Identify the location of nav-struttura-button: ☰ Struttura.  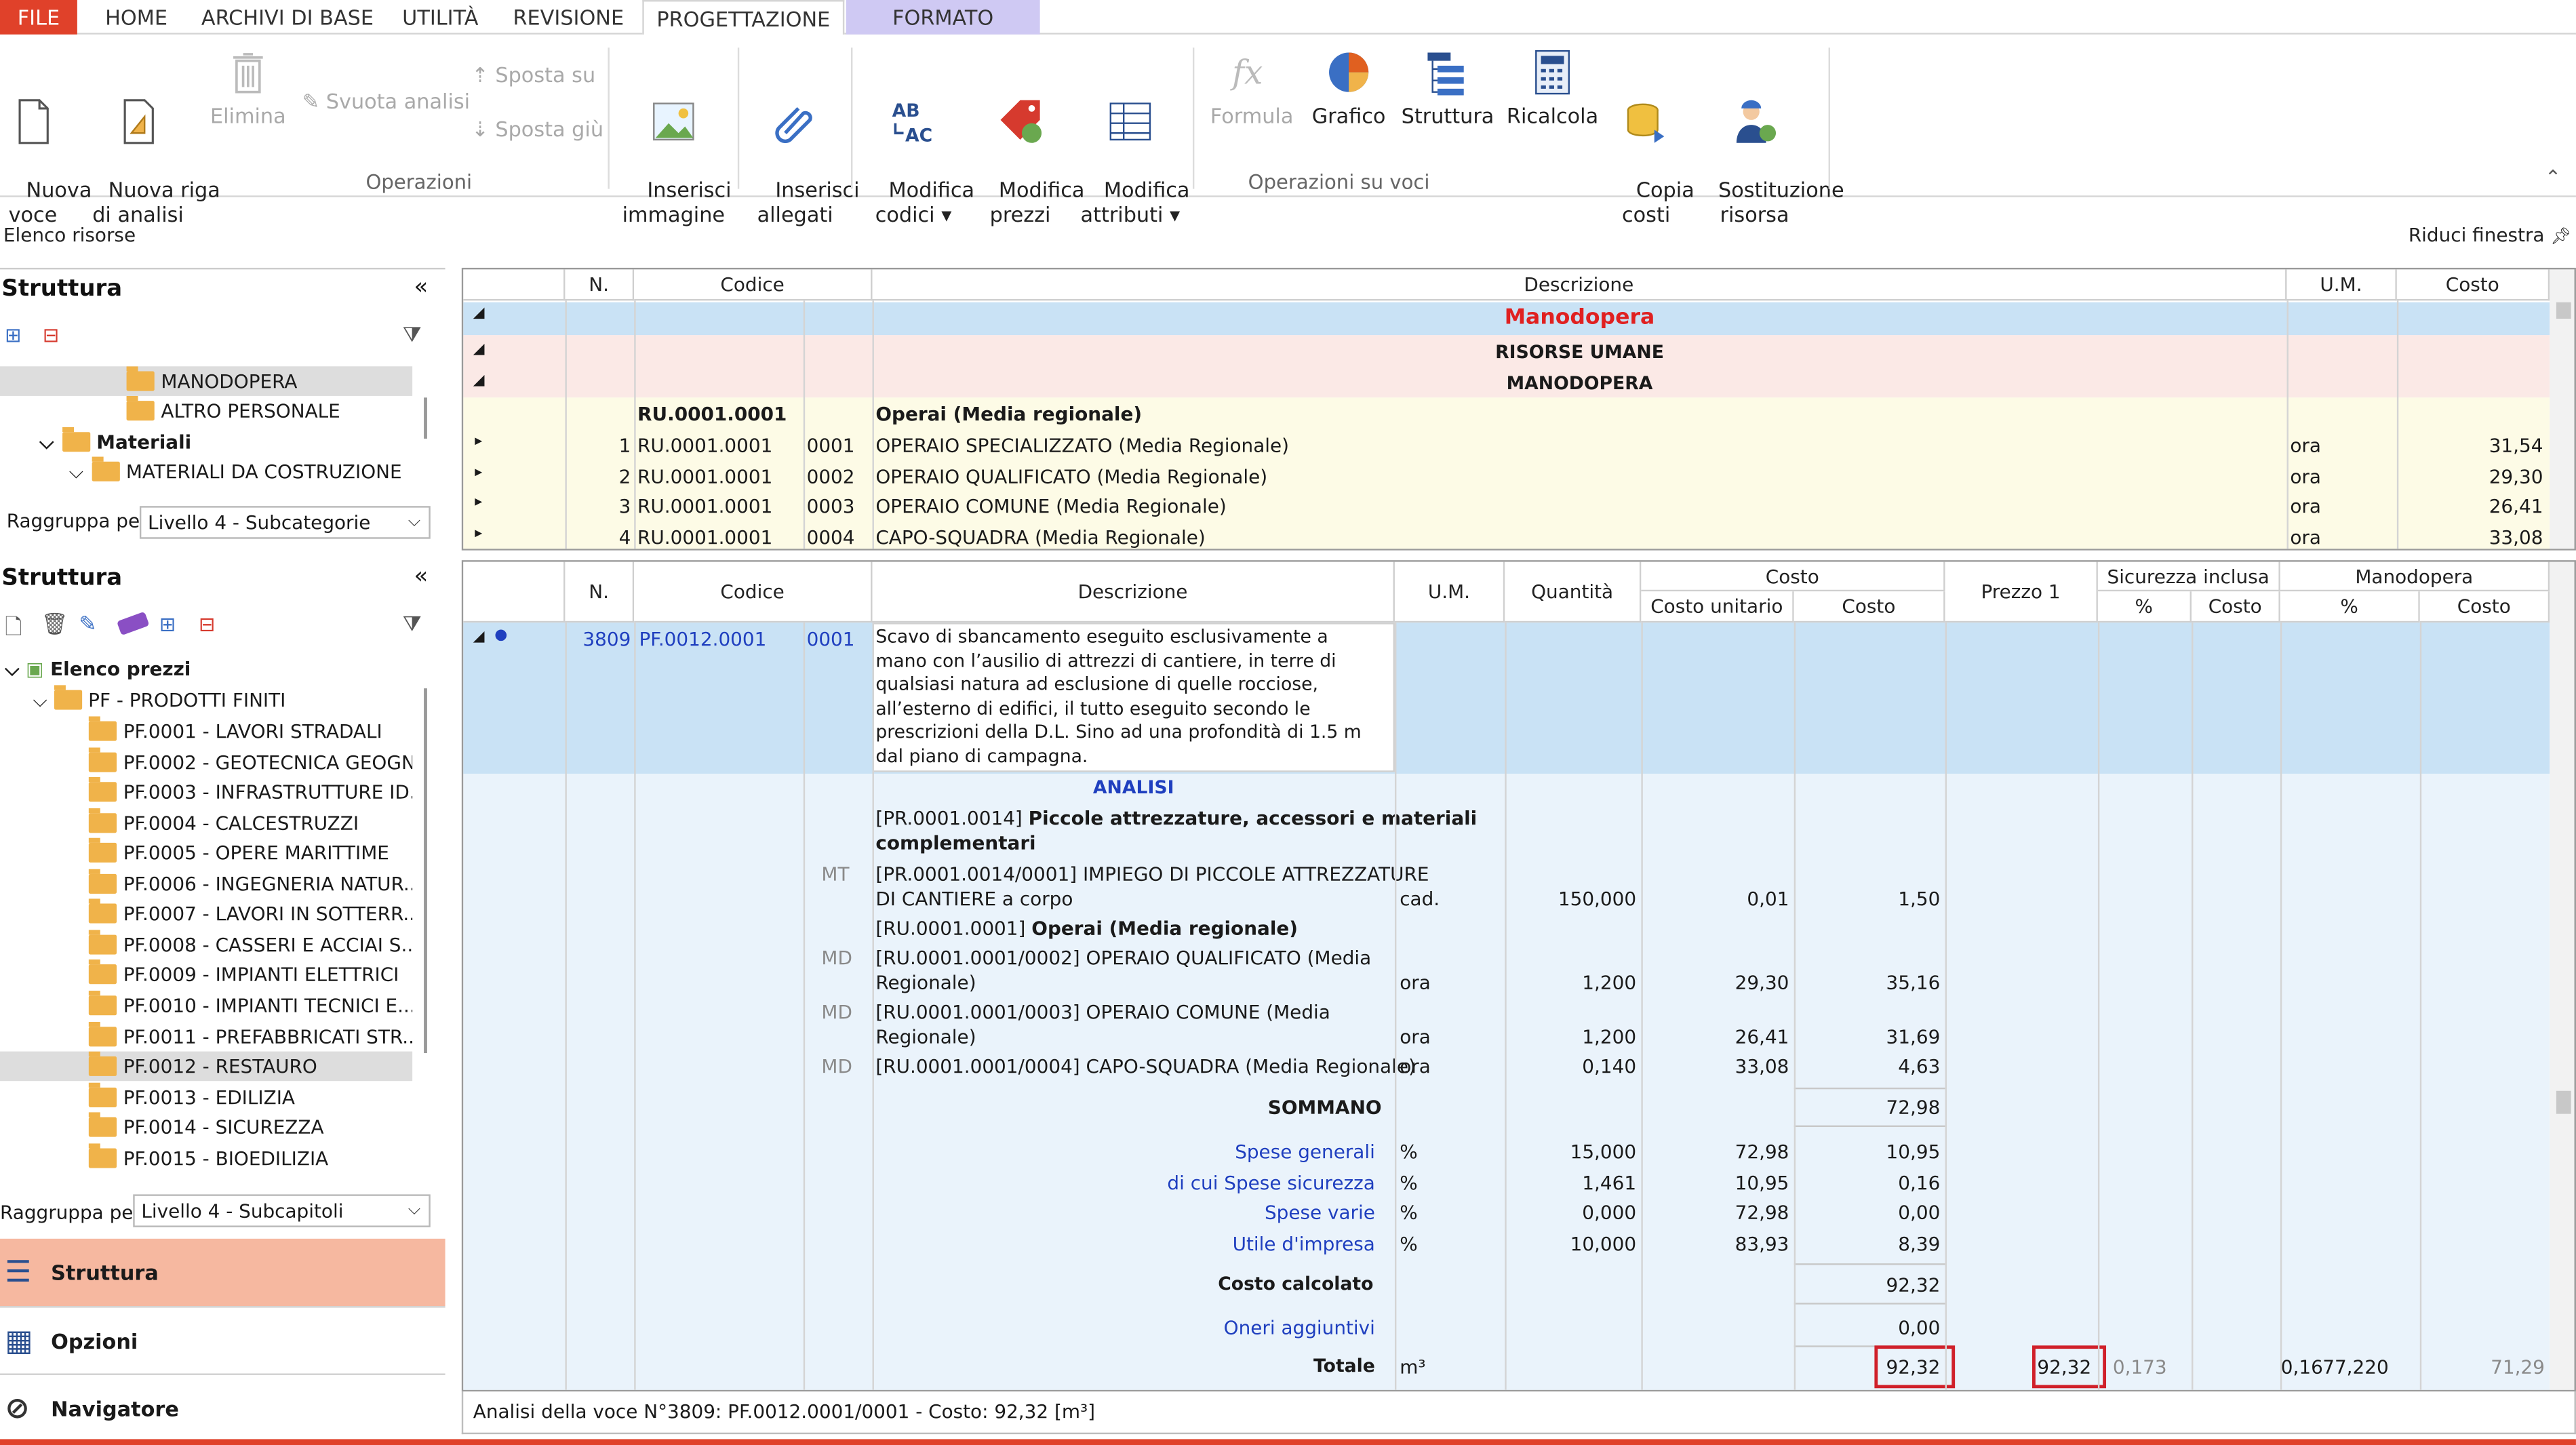
(222, 1272).